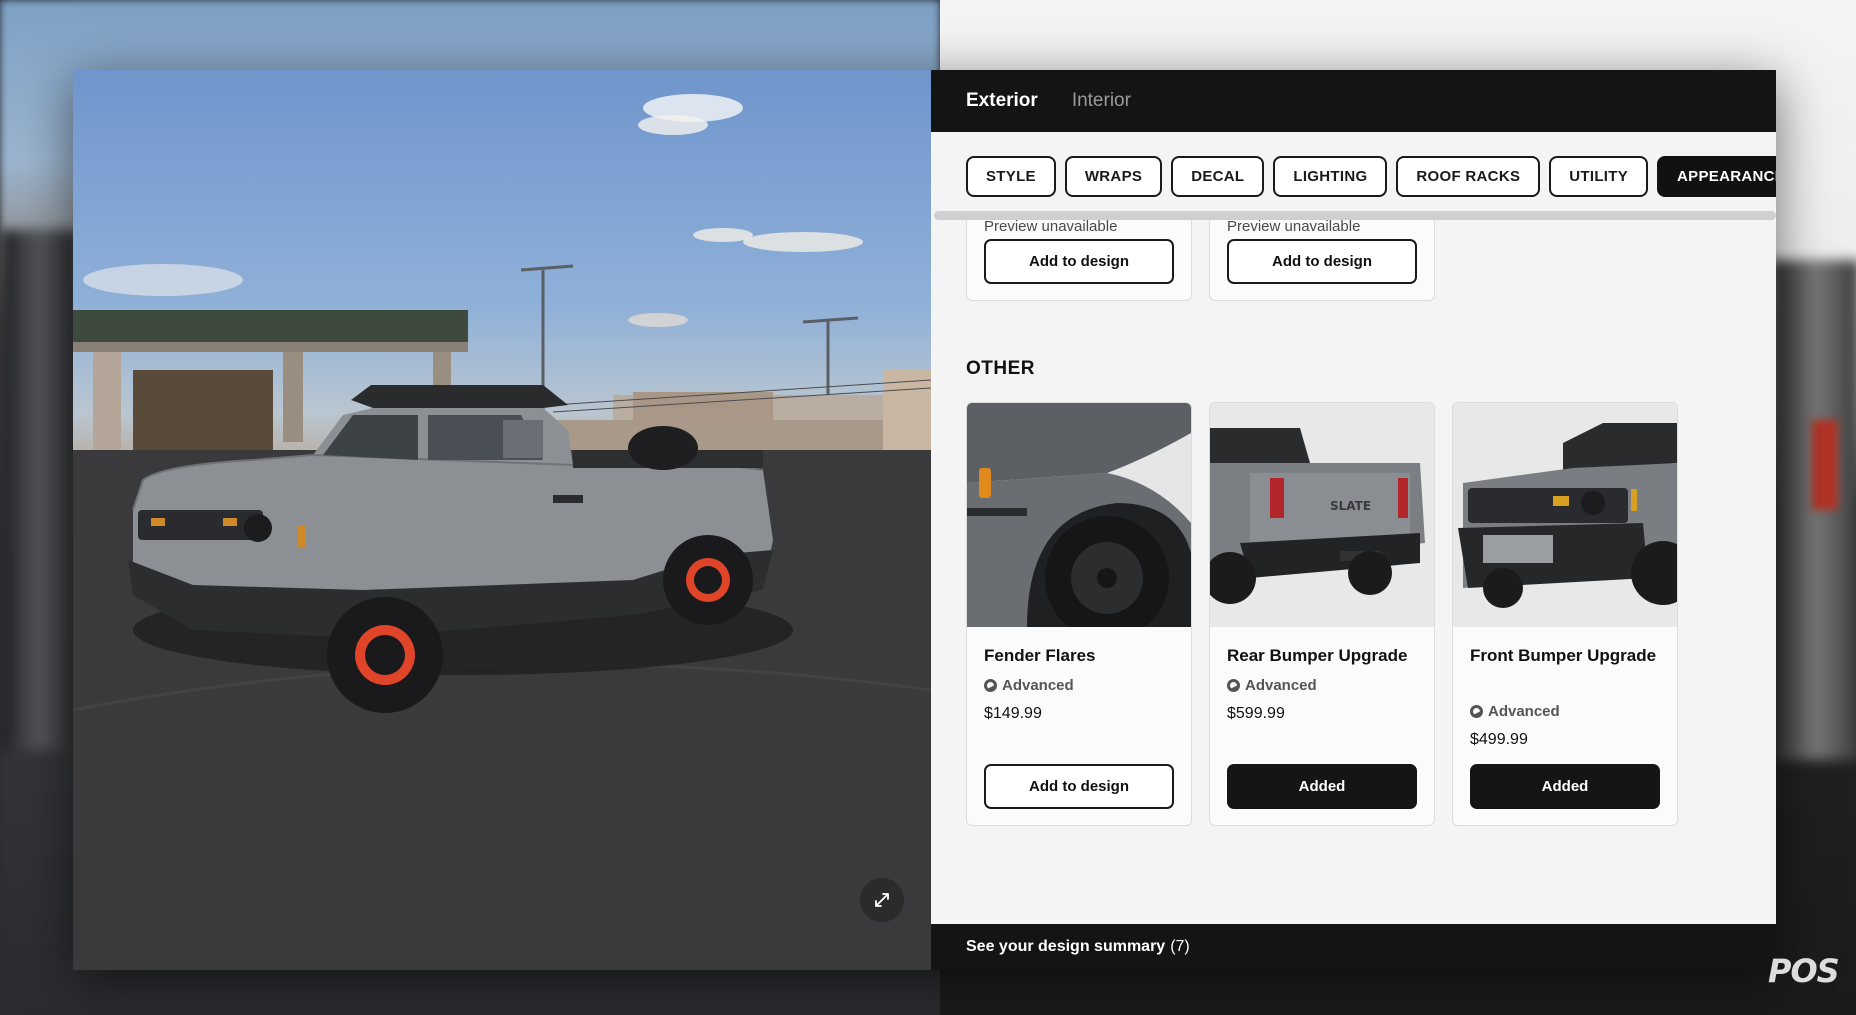 The height and width of the screenshot is (1015, 1856). Describe the element at coordinates (1000, 368) in the screenshot. I see `section-title-other: OTHER` at that location.